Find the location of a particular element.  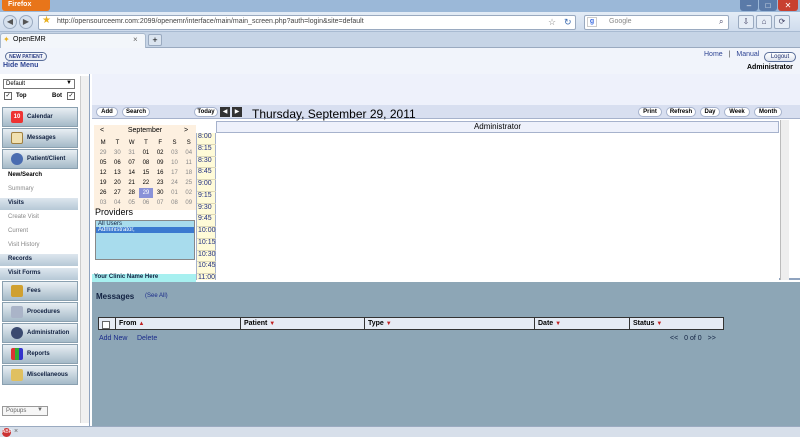

time-slot-label: 8:45 is located at coordinates (206, 174).